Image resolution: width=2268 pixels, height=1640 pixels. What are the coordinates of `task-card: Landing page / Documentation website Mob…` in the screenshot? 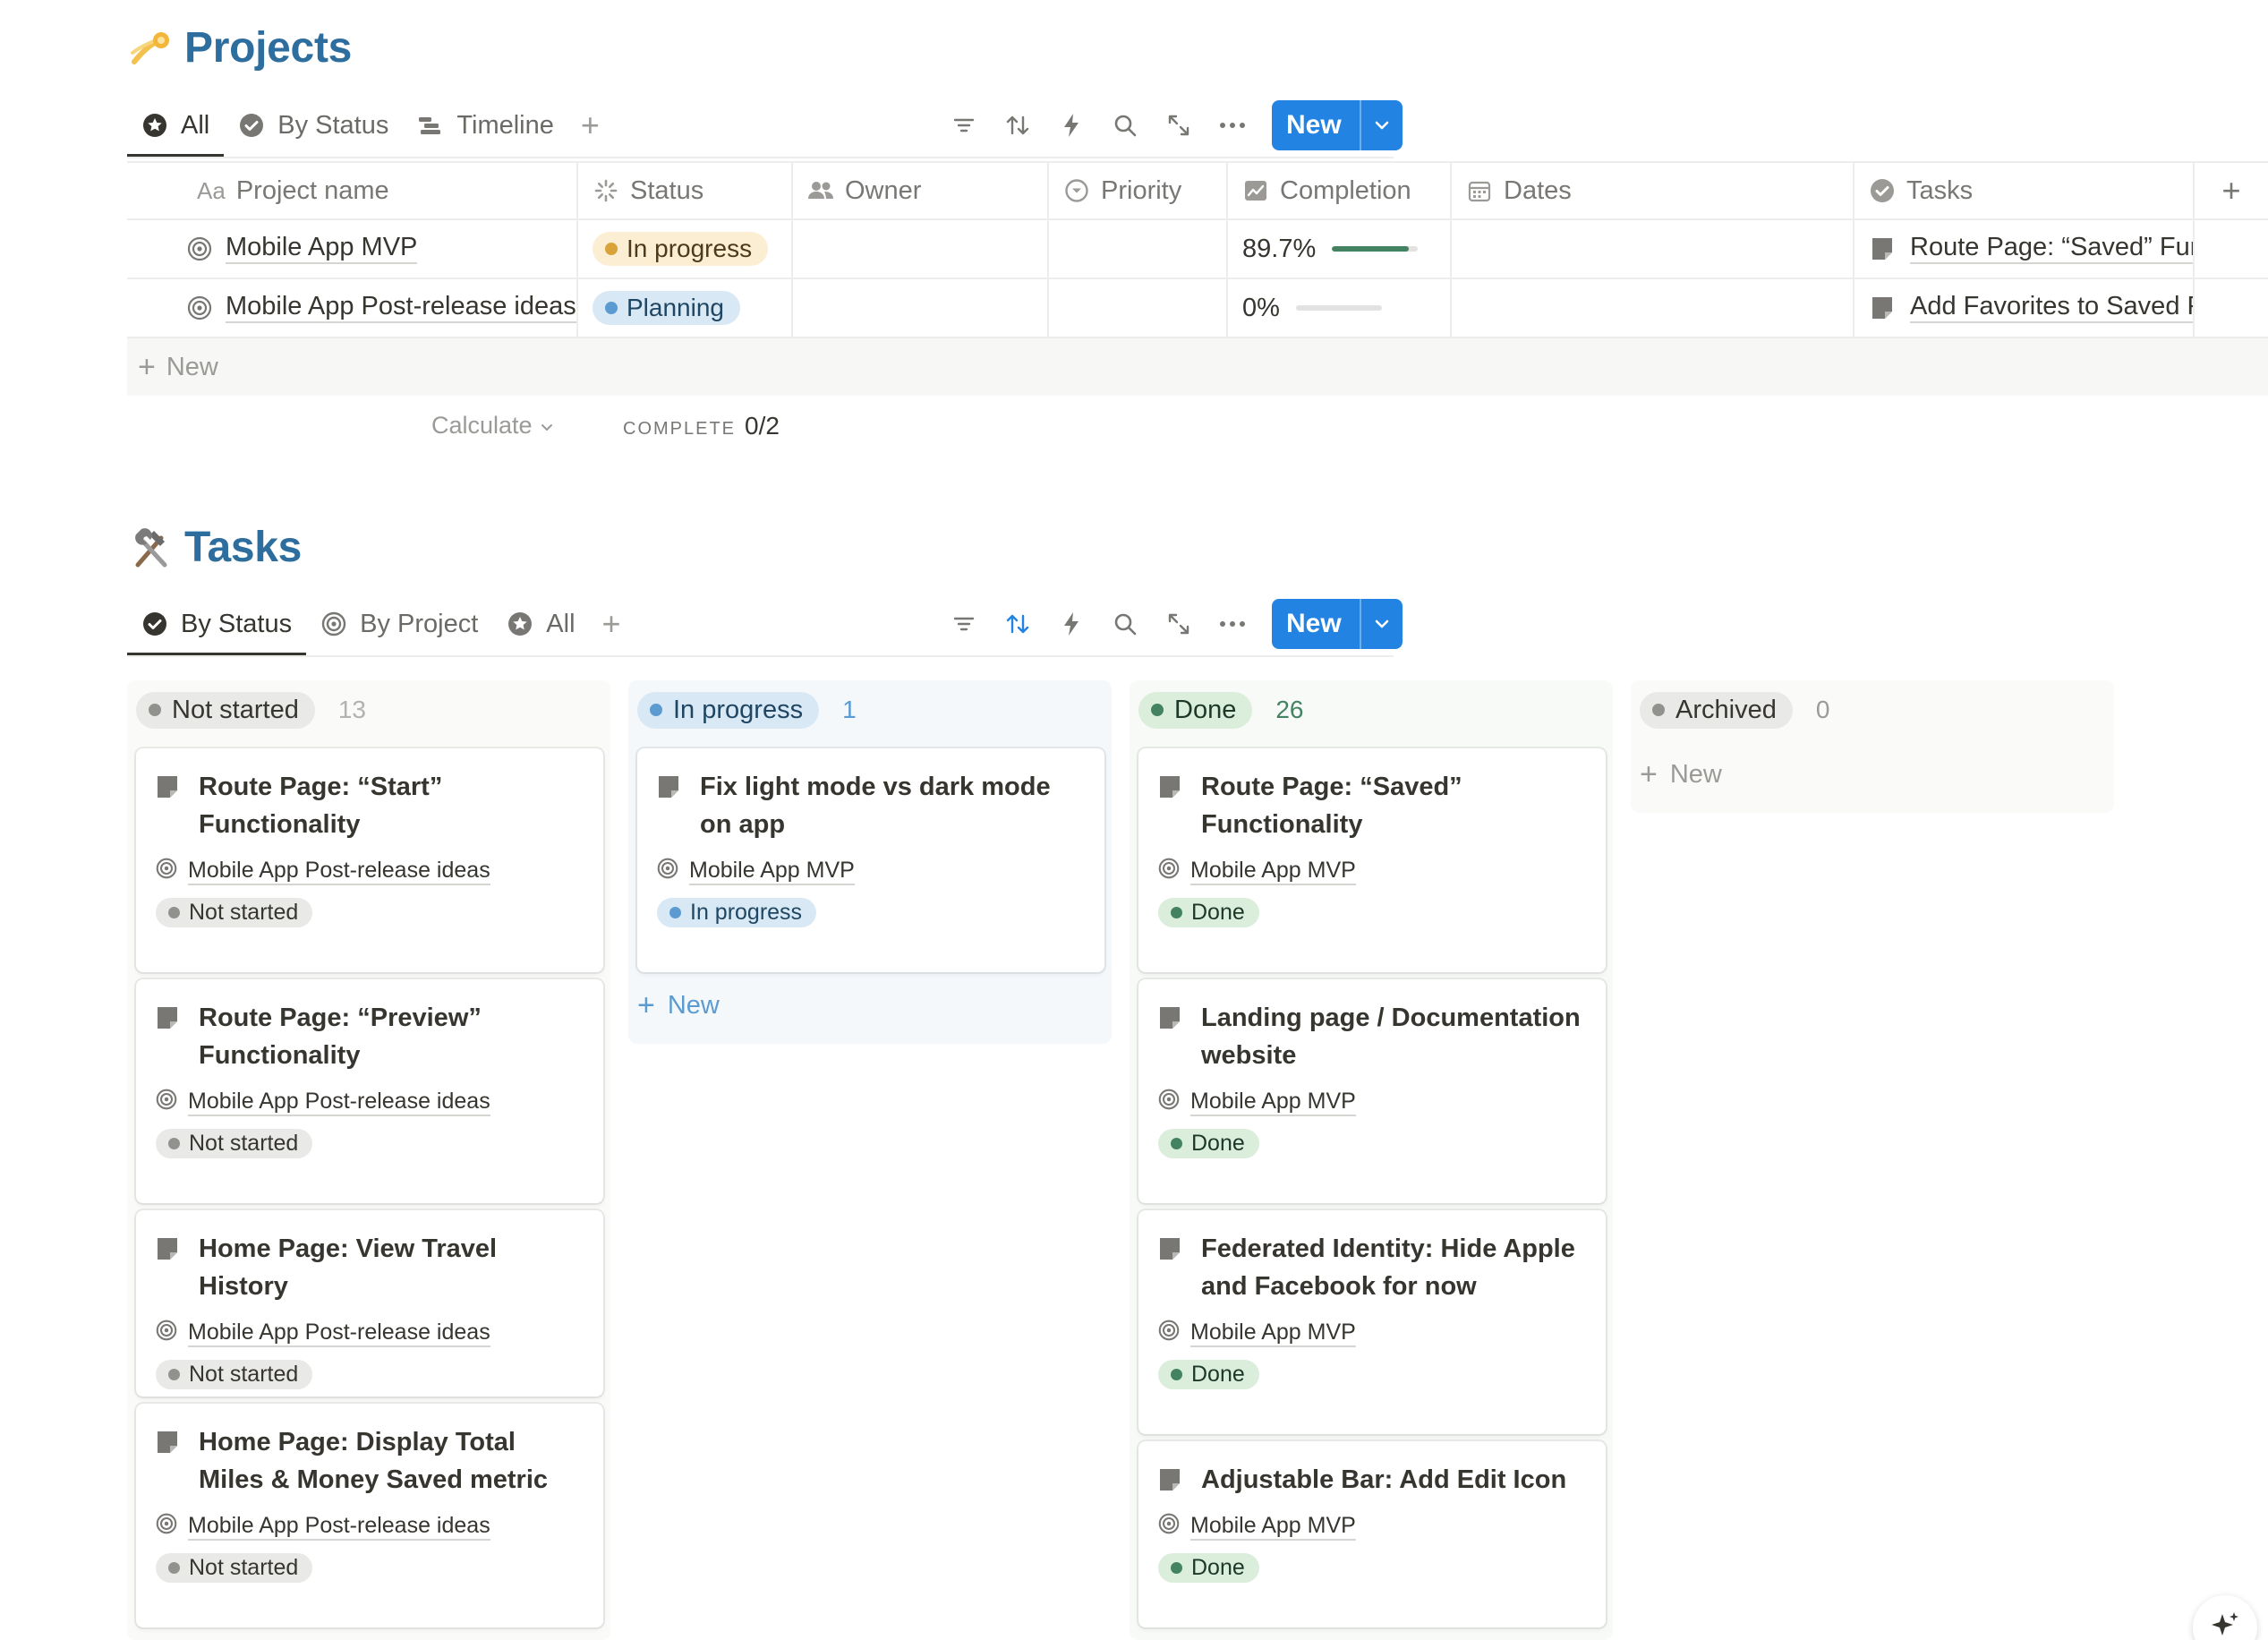 It's located at (1372, 1091).